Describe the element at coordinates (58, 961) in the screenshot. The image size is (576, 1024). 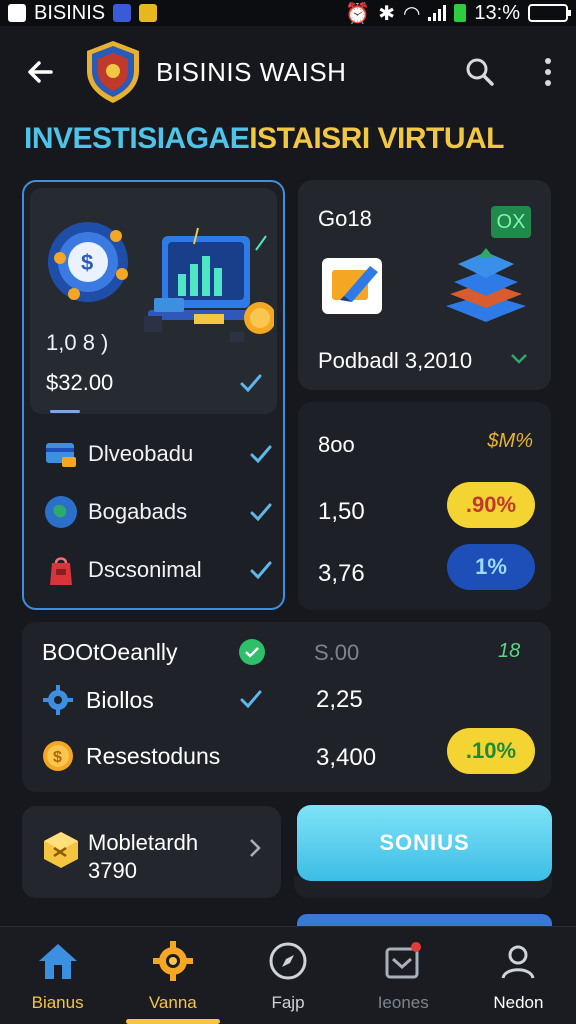
I see `home-icon` at that location.